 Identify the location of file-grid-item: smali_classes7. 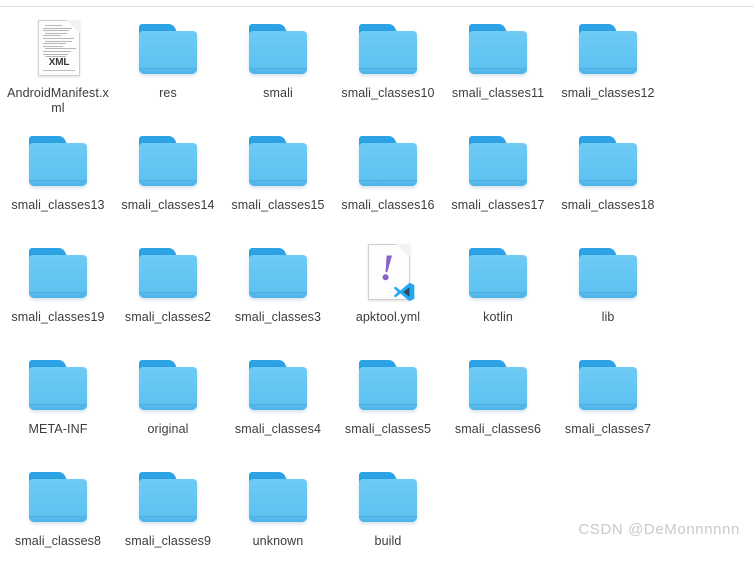
(608, 404).